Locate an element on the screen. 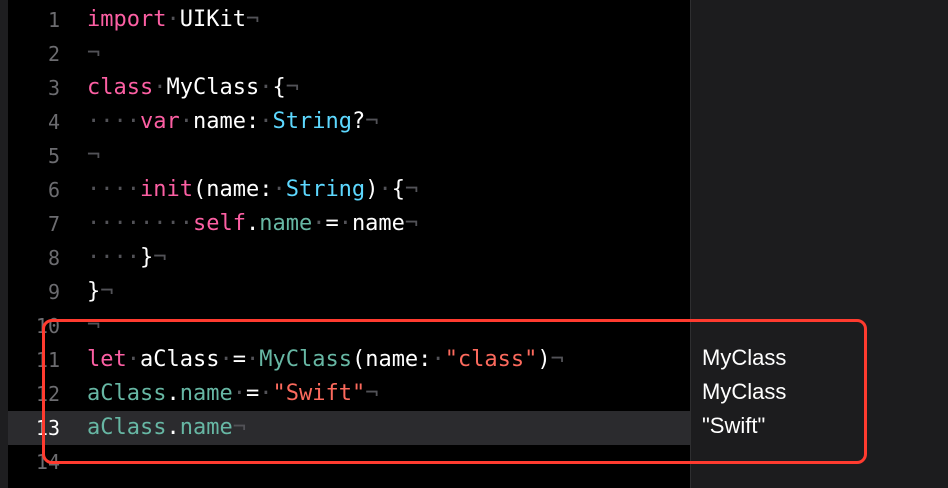 This screenshot has width=948, height=488. code-text: ····}¬ is located at coordinates (126, 258).